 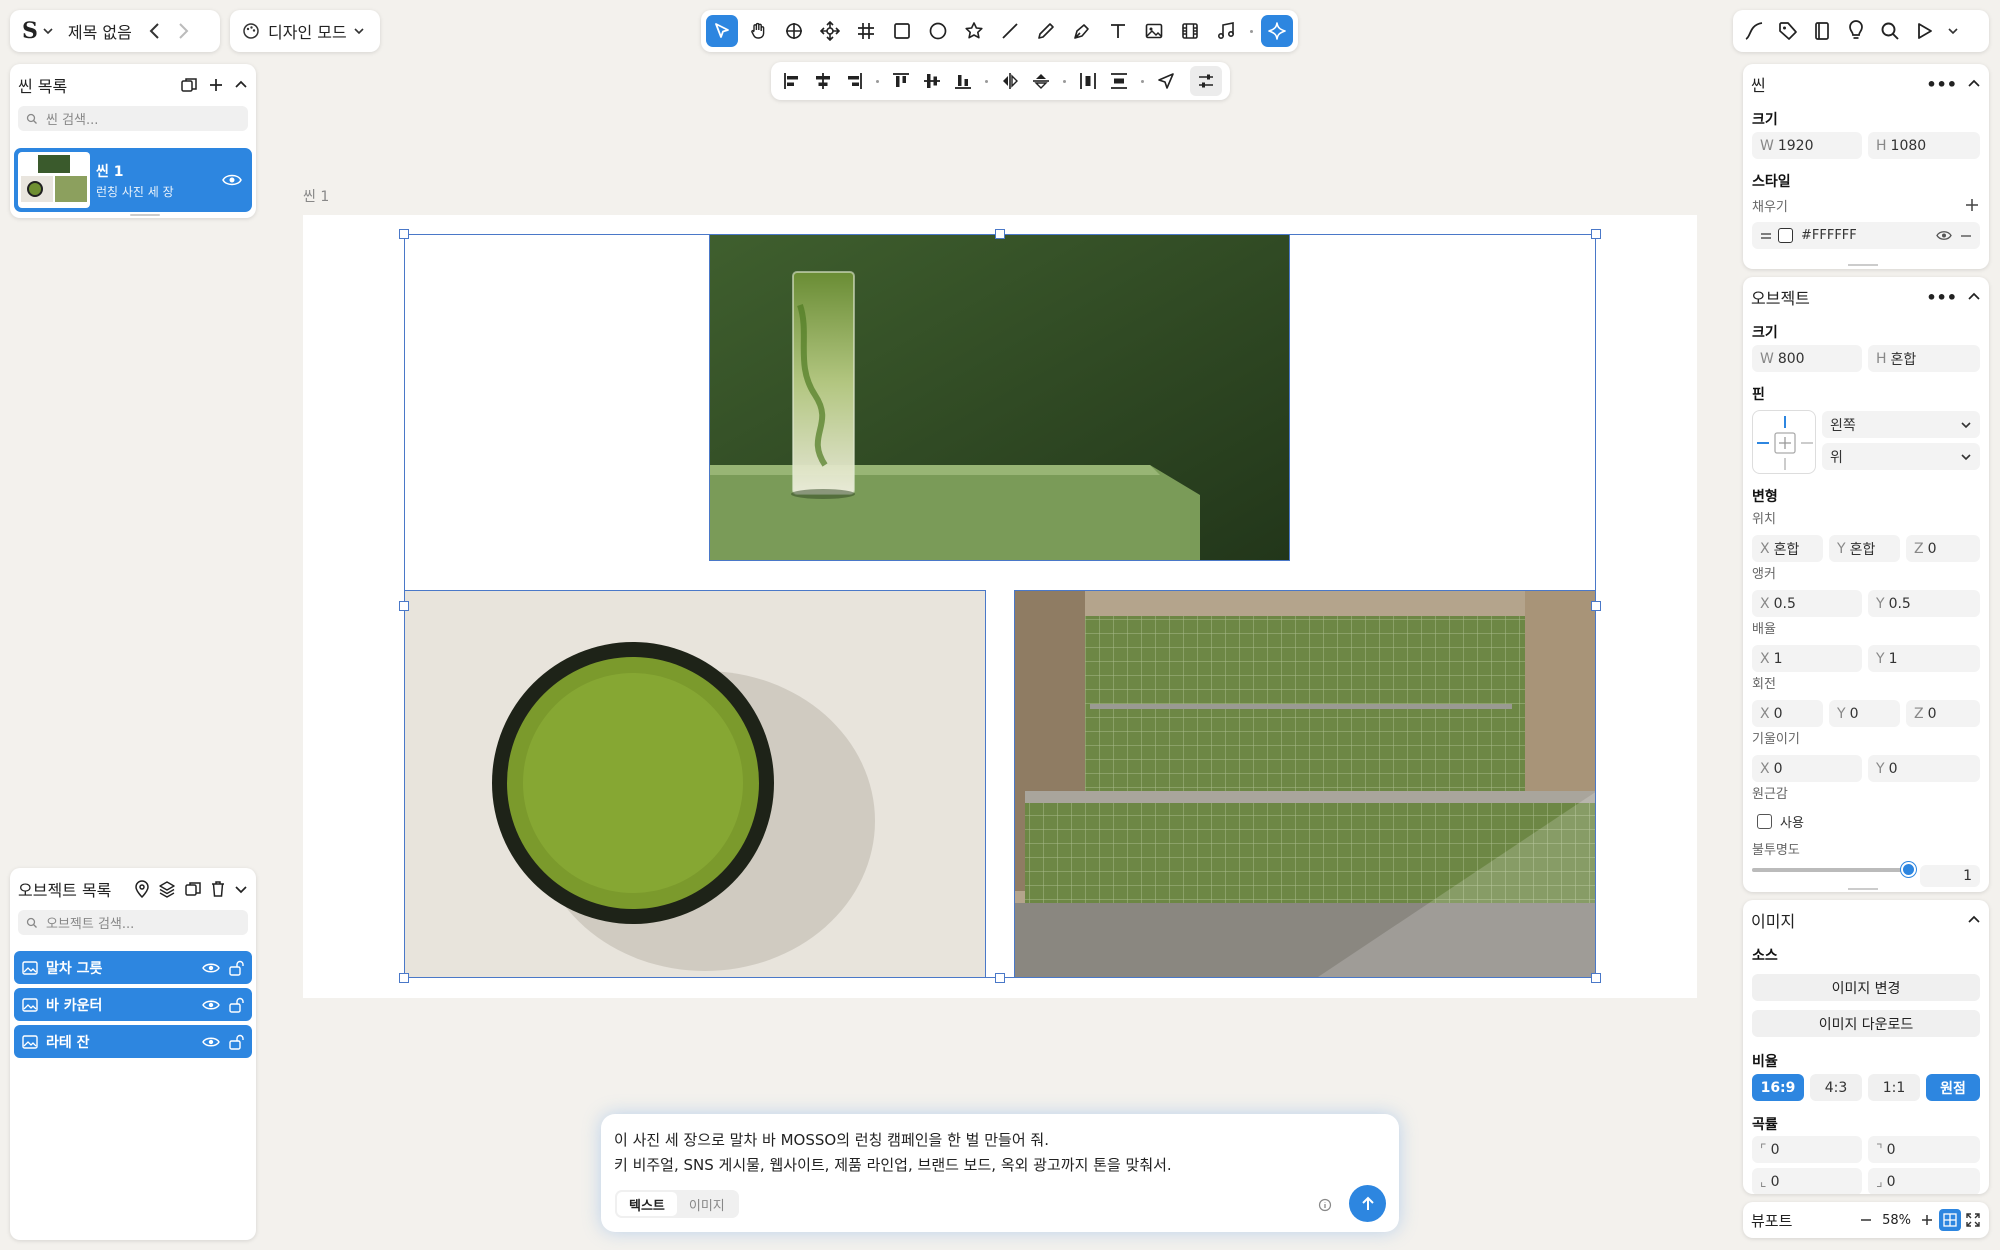 I want to click on zoom-level: 58%, so click(x=1896, y=1220).